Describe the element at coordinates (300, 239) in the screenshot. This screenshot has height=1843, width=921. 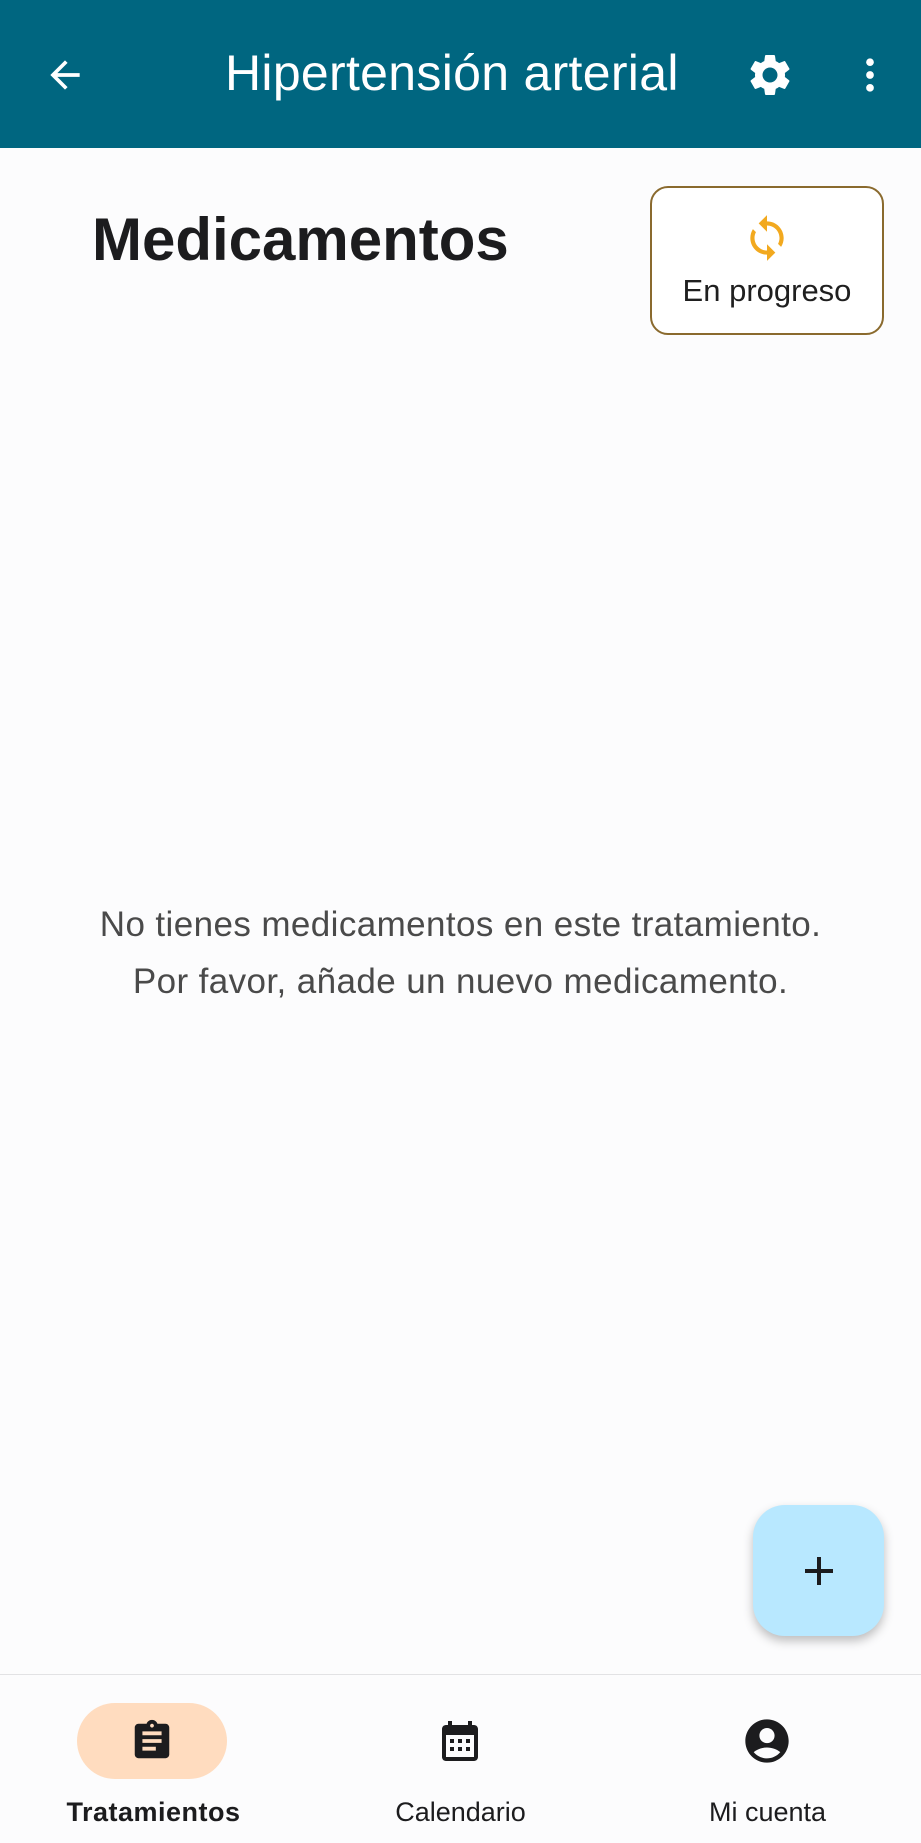
I see `page-title: Medicamentos` at that location.